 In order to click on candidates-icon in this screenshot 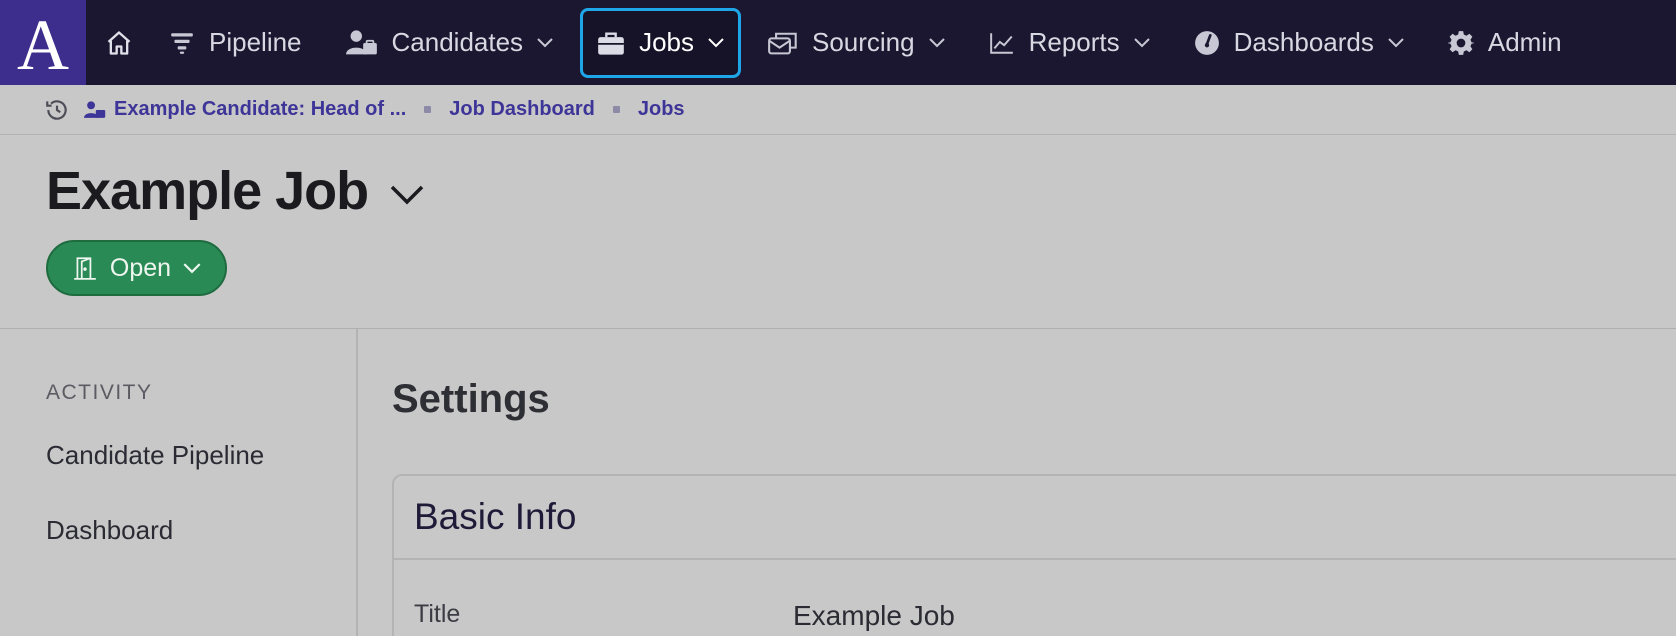, I will do `click(361, 43)`.